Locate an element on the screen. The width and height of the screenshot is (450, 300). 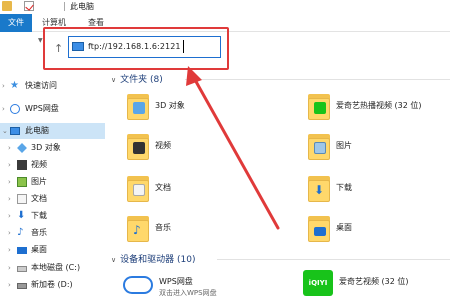
video-icon is located at coordinates (22, 165).